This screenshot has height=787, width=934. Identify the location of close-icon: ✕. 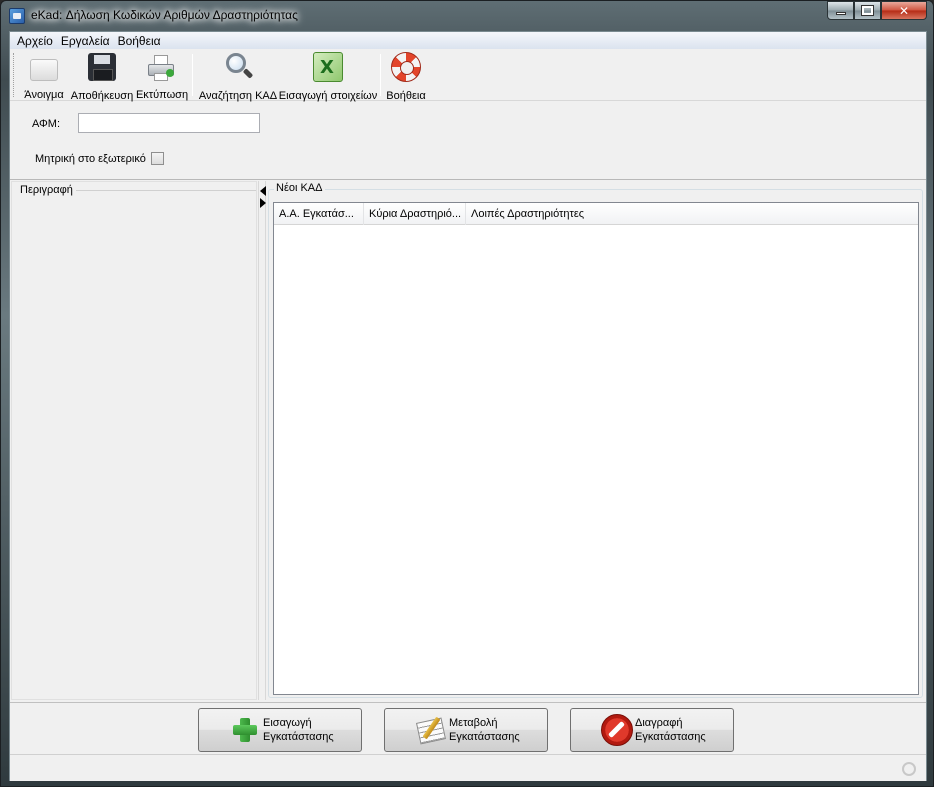
(904, 10).